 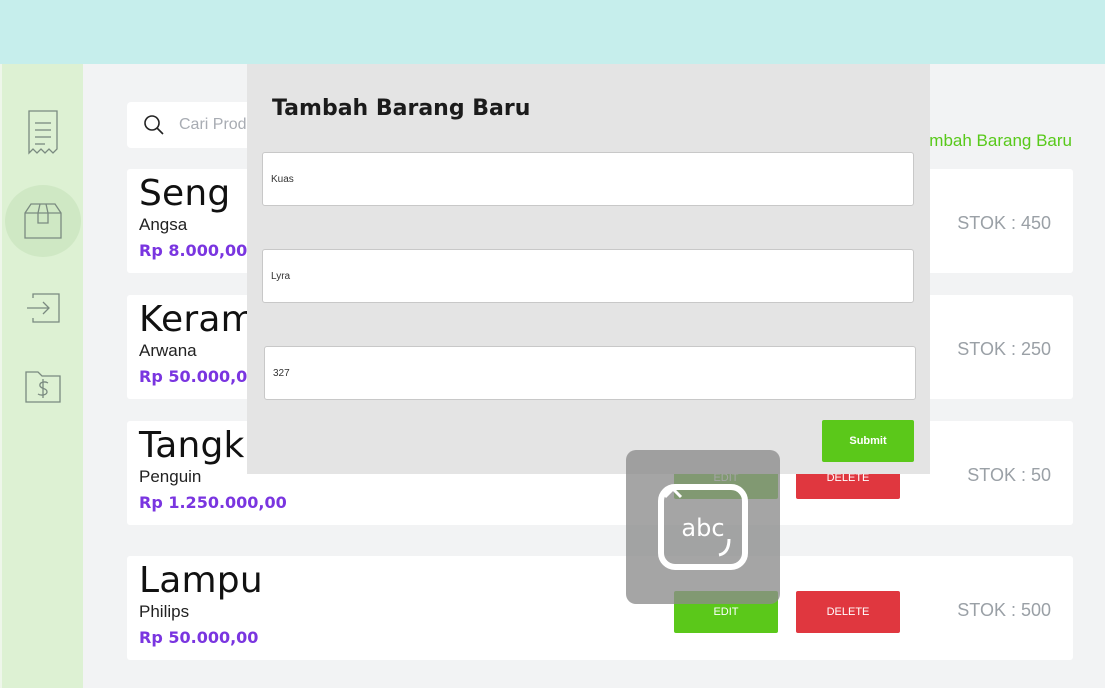 I want to click on product-stock: STOK : 450, so click(x=1004, y=223).